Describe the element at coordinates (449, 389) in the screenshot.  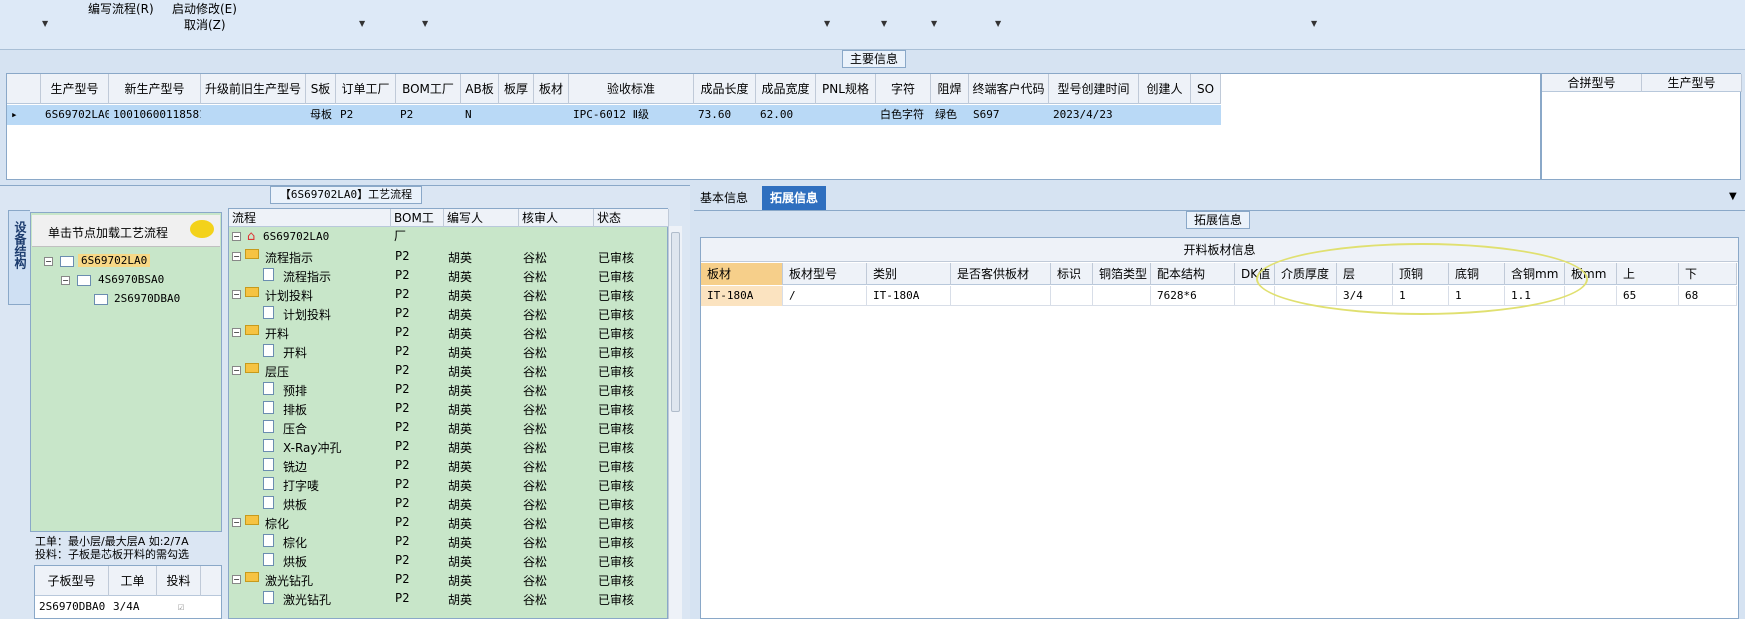
I see `process-row: 预排 P2 胡英 谷松 已审核` at that location.